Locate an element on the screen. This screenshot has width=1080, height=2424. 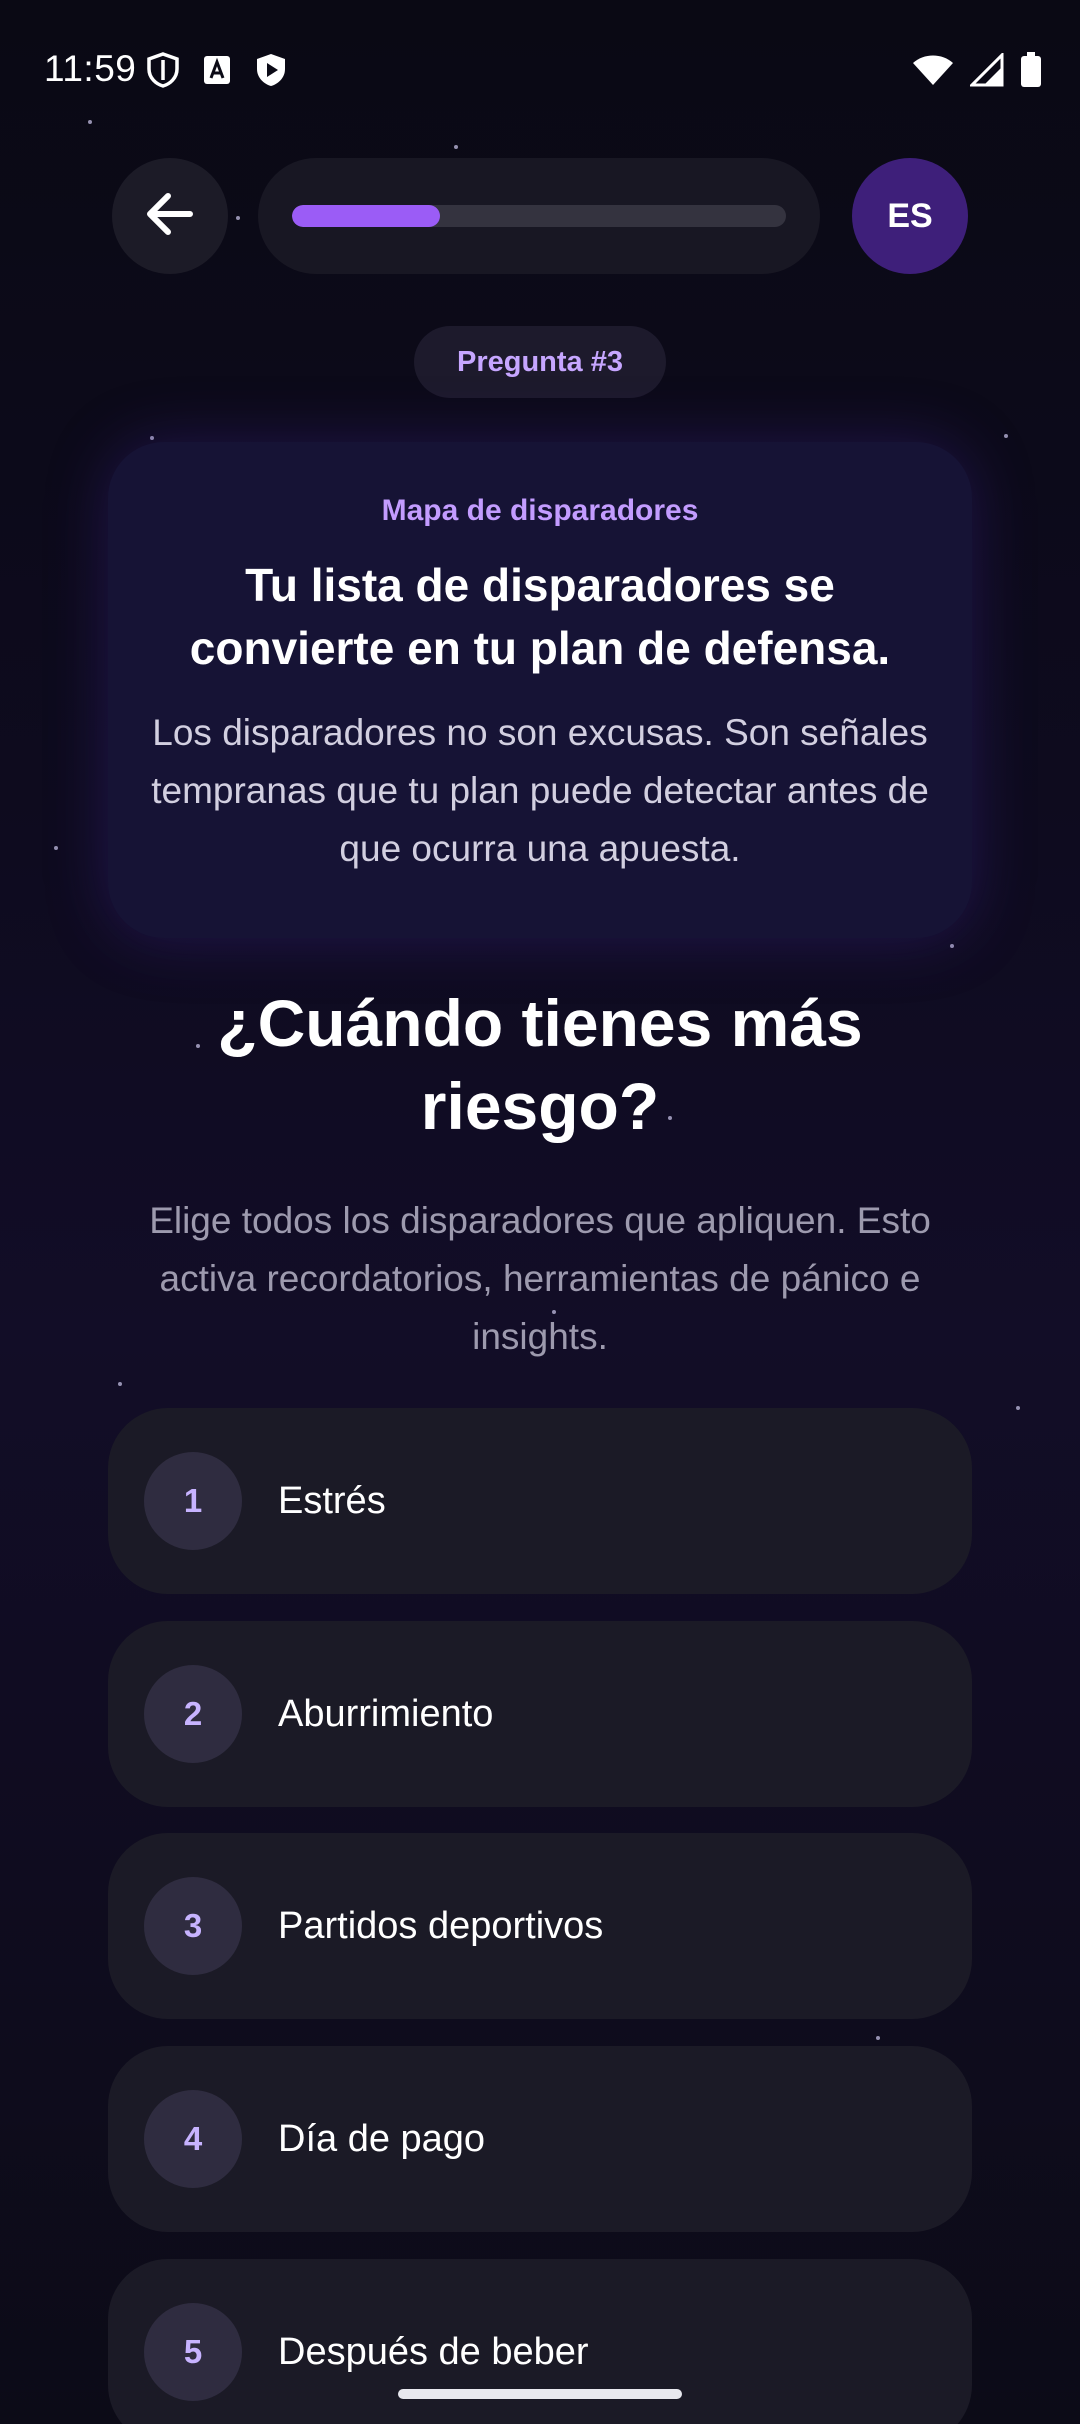
option-payday: 4 Día de pago is located at coordinates (540, 2139).